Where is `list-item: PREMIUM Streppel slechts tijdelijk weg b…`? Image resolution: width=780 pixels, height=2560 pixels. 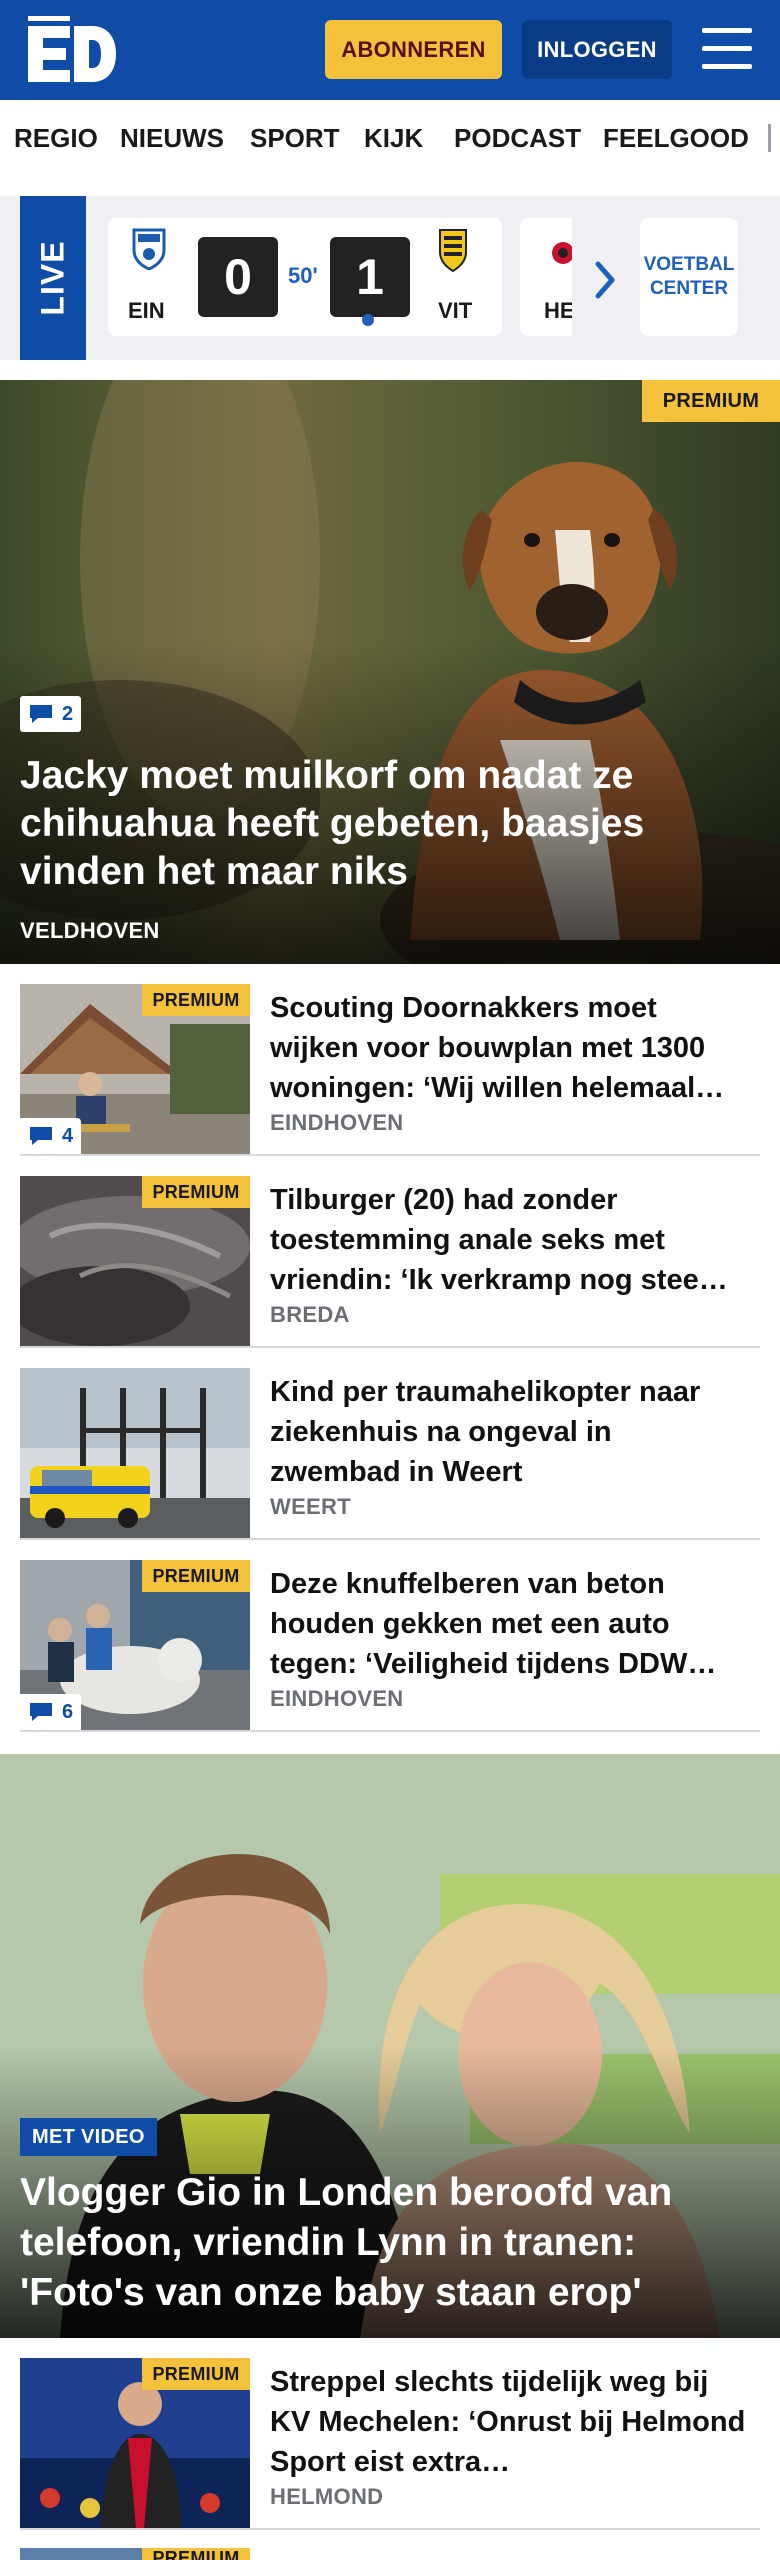 list-item: PREMIUM Streppel slechts tijdelijk weg b… is located at coordinates (390, 2444).